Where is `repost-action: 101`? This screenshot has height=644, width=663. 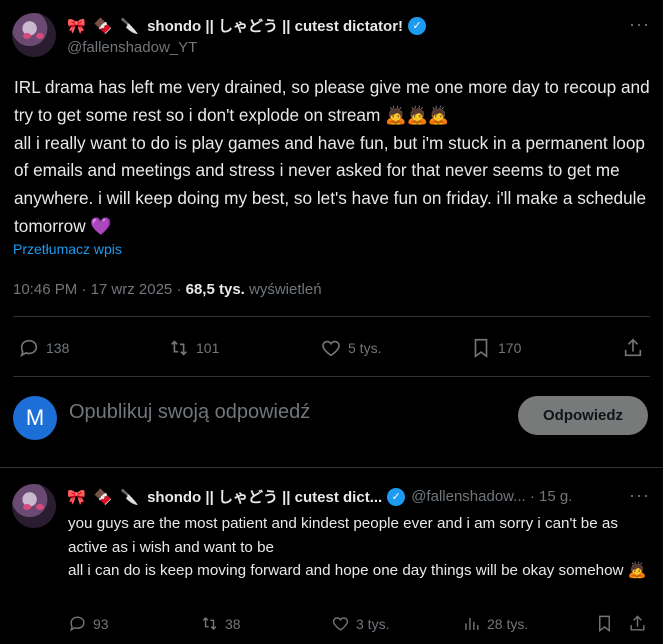 repost-action: 101 is located at coordinates (193, 348).